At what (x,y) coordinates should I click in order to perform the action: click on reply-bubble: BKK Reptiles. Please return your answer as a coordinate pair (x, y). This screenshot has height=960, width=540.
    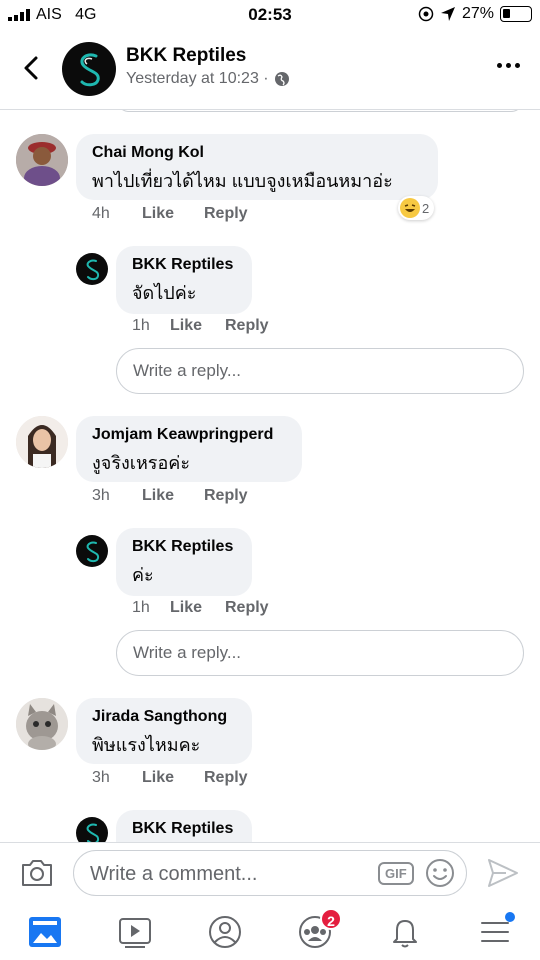
    Looking at the image, I should click on (184, 826).